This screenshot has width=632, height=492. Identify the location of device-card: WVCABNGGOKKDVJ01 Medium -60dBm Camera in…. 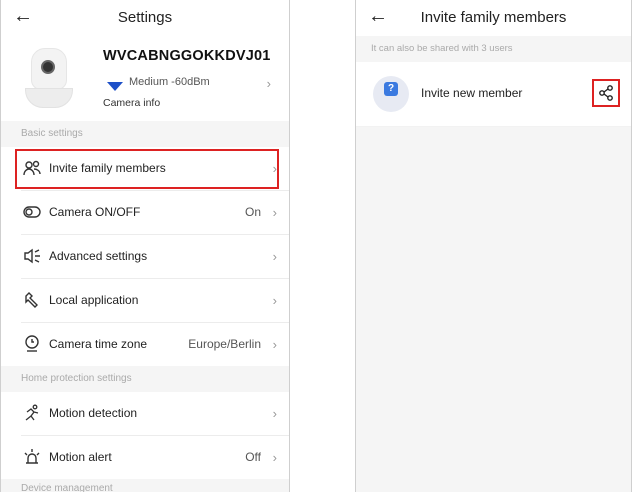
(145, 78).